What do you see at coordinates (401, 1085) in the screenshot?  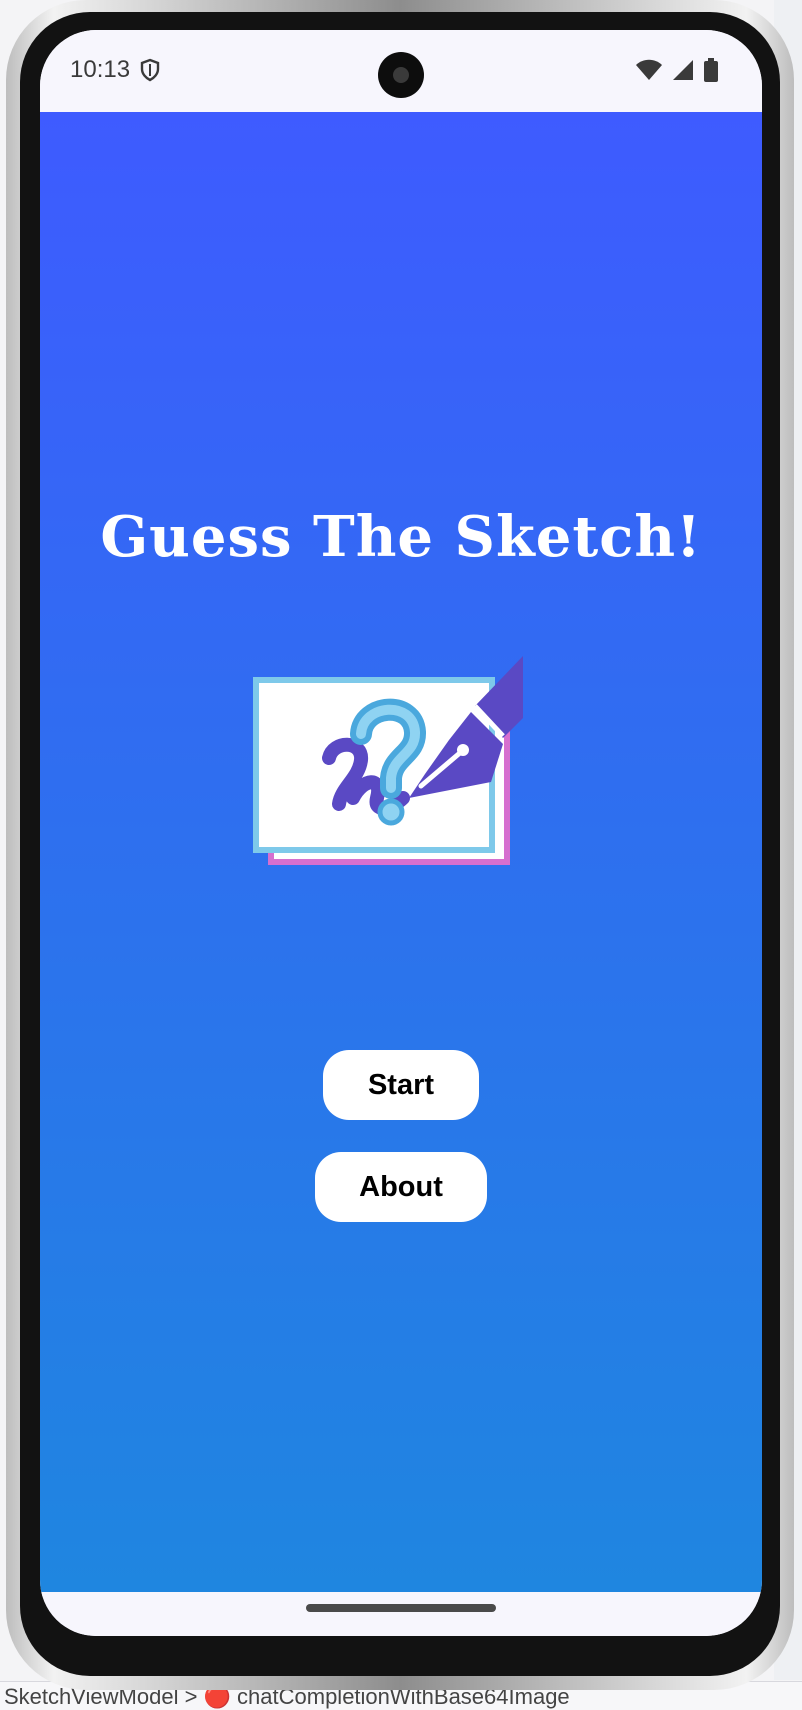 I see `start-button: Start` at bounding box center [401, 1085].